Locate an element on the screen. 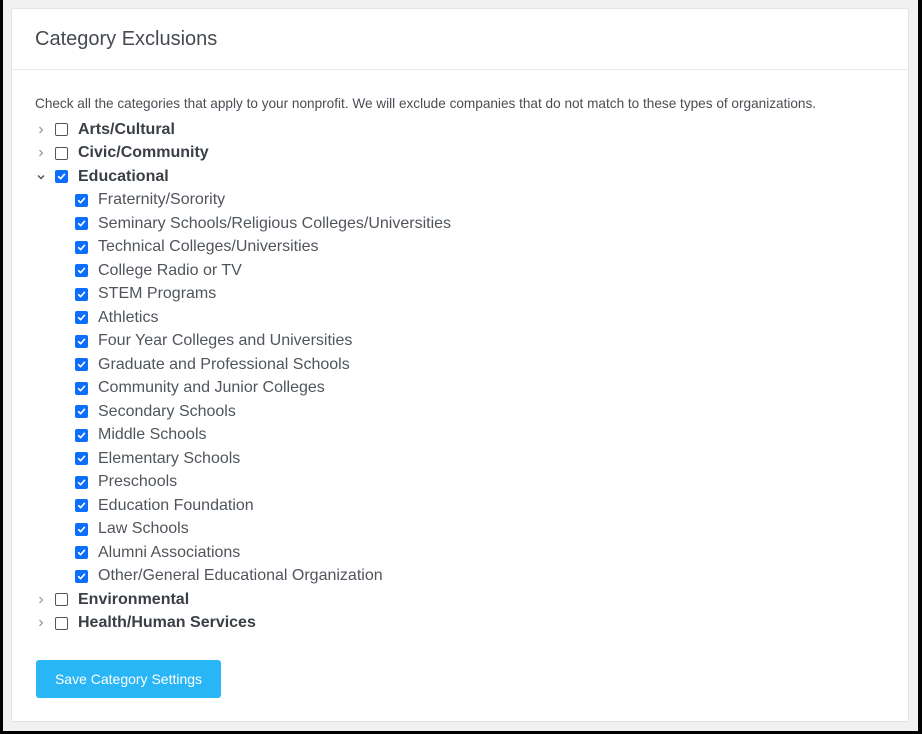 The width and height of the screenshot is (922, 734). category-label: Environmental is located at coordinates (133, 600).